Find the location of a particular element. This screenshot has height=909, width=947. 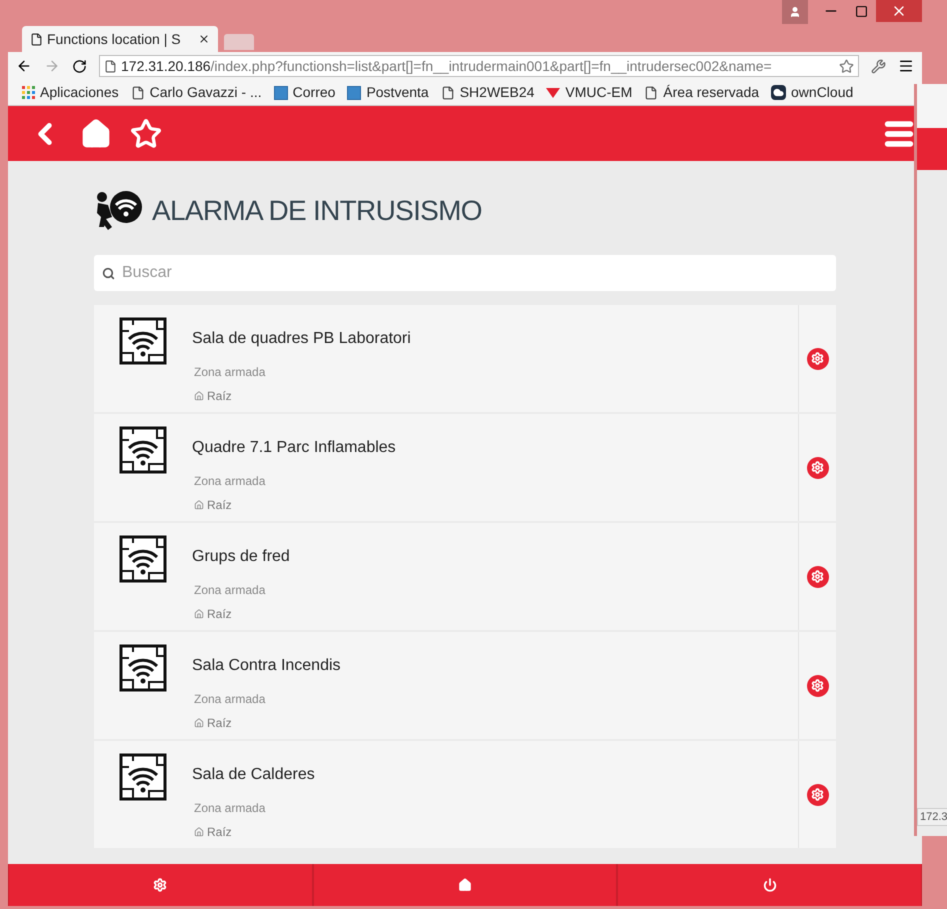

page-title: ALARMA DE INTRUSISMO is located at coordinates (317, 211).